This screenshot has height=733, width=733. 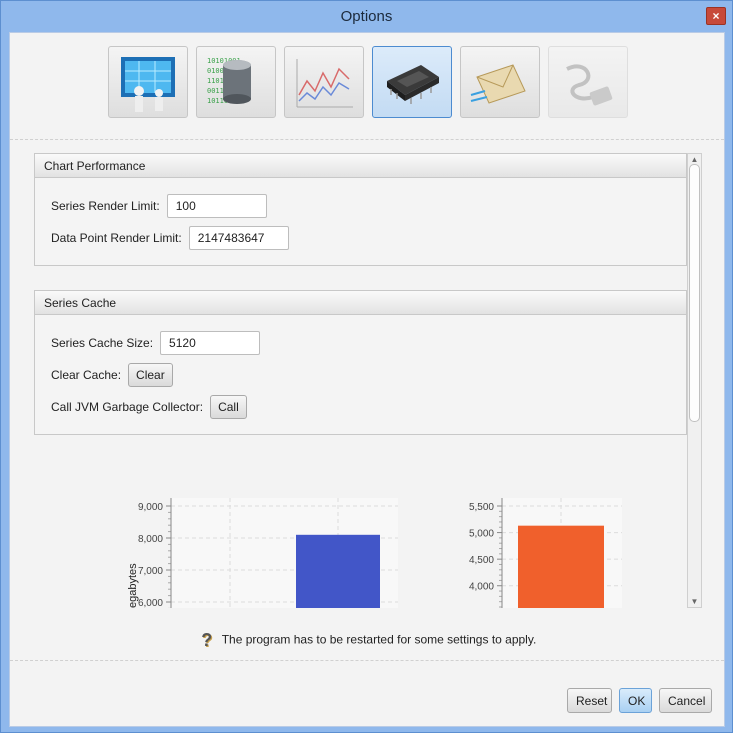 I want to click on y-tick-label: 9,000, so click(x=150, y=507).